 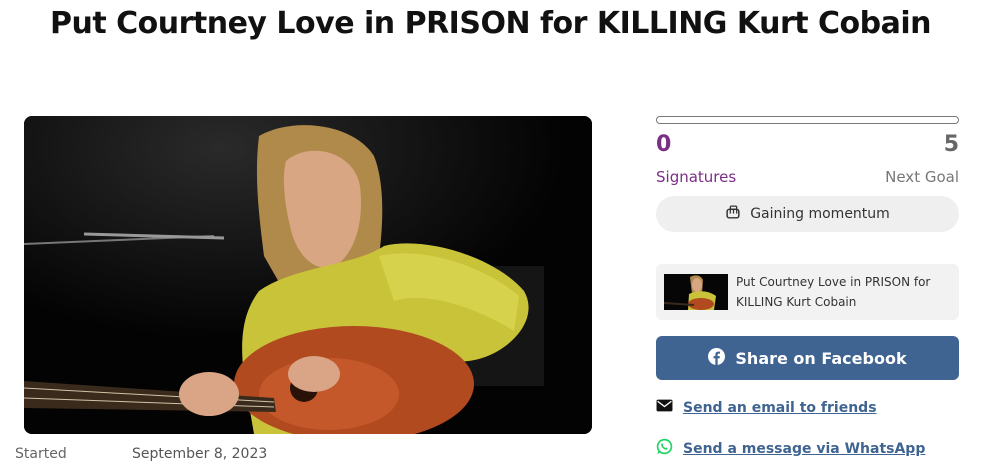 What do you see at coordinates (200, 454) in the screenshot?
I see `started-date: September 8, 2023` at bounding box center [200, 454].